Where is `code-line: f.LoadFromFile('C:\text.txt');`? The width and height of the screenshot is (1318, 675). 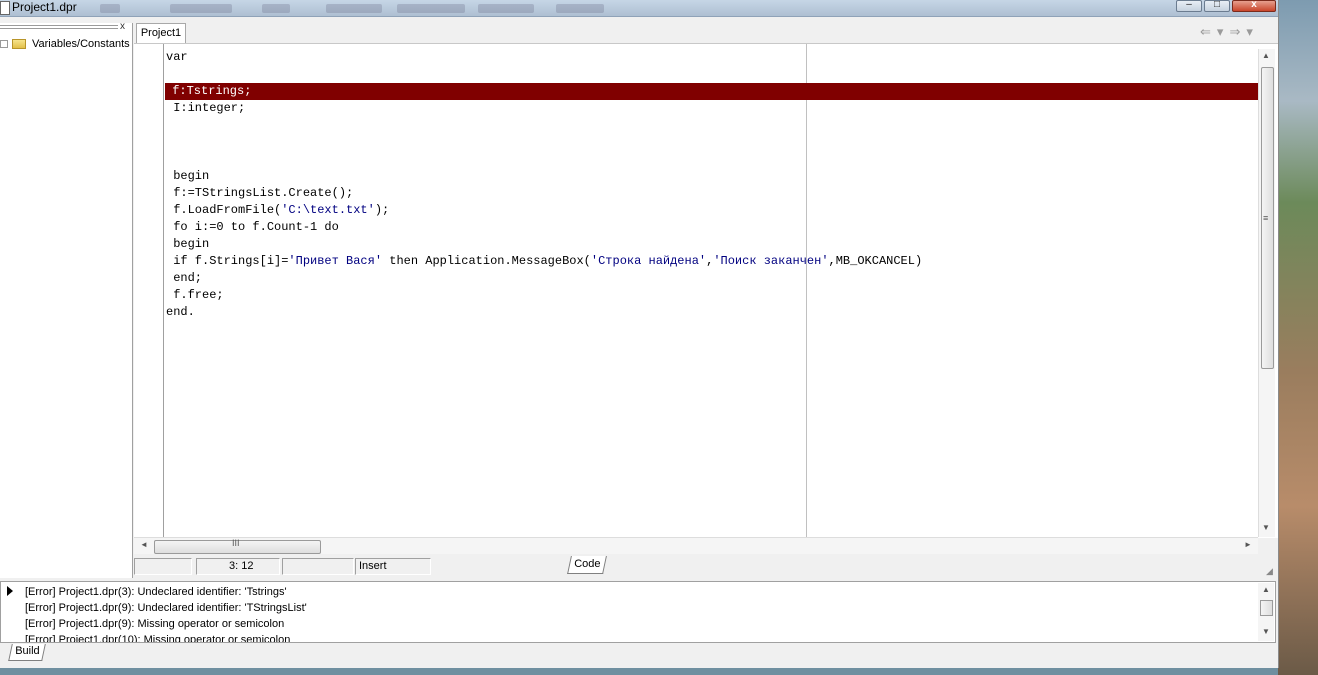
code-line: f.LoadFromFile('C:\text.txt'); is located at coordinates (277, 210).